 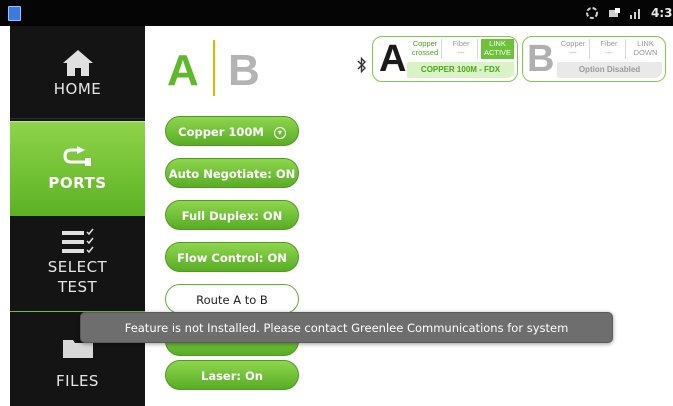 What do you see at coordinates (614, 12) in the screenshot?
I see `screen-icon` at bounding box center [614, 12].